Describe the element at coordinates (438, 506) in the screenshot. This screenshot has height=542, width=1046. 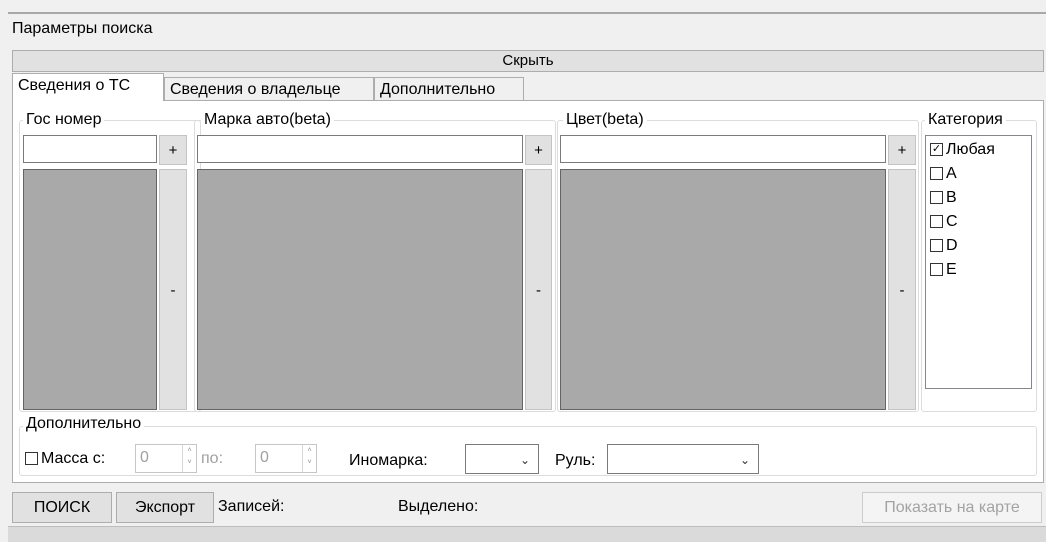
I see `selected-label: Выделено:` at that location.